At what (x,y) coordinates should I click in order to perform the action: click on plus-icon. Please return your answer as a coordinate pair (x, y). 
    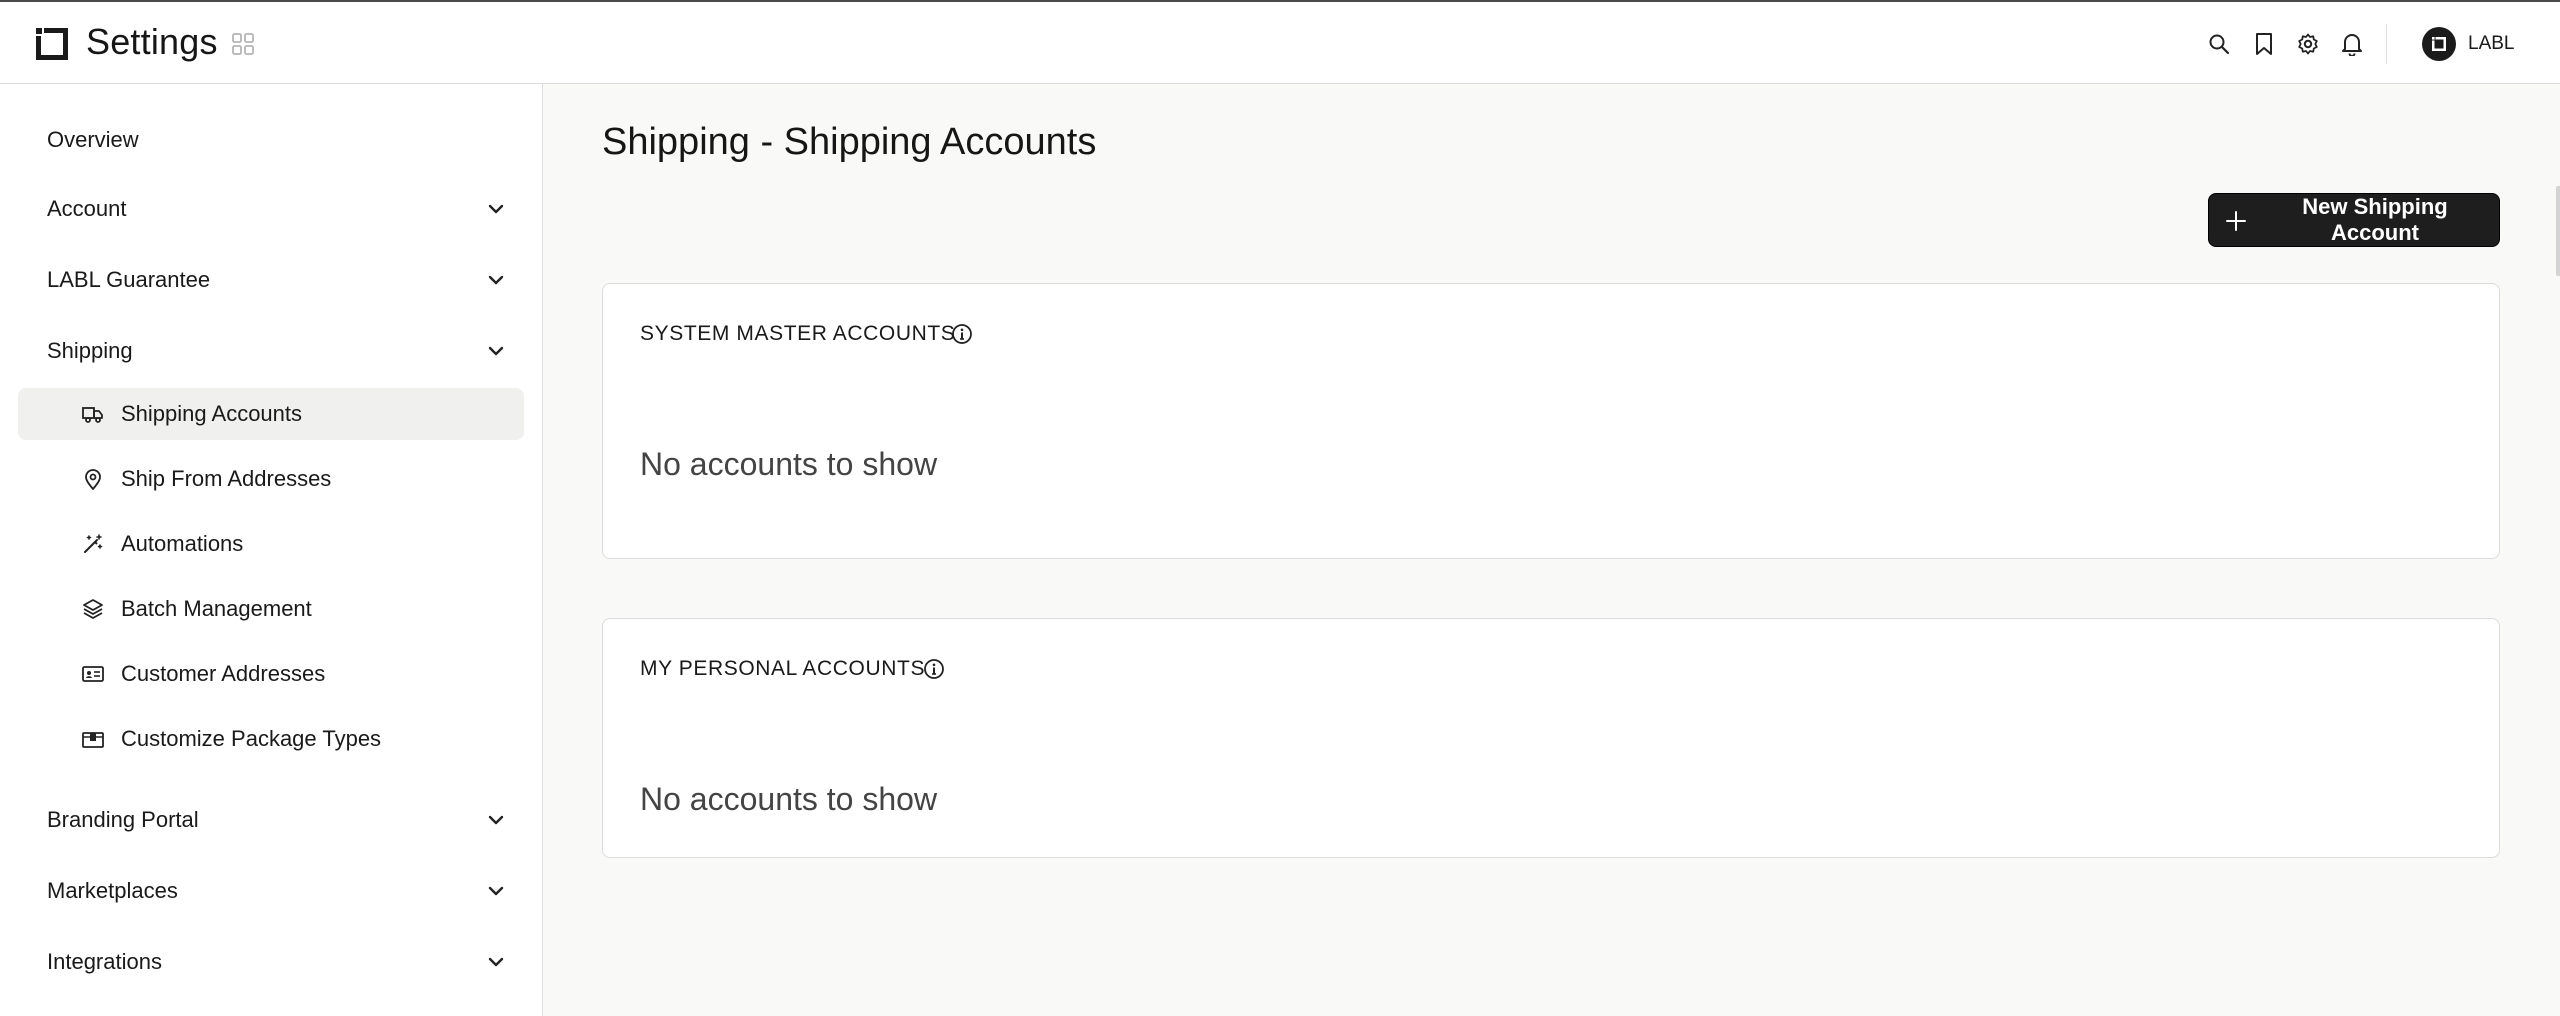
    Looking at the image, I should click on (2236, 221).